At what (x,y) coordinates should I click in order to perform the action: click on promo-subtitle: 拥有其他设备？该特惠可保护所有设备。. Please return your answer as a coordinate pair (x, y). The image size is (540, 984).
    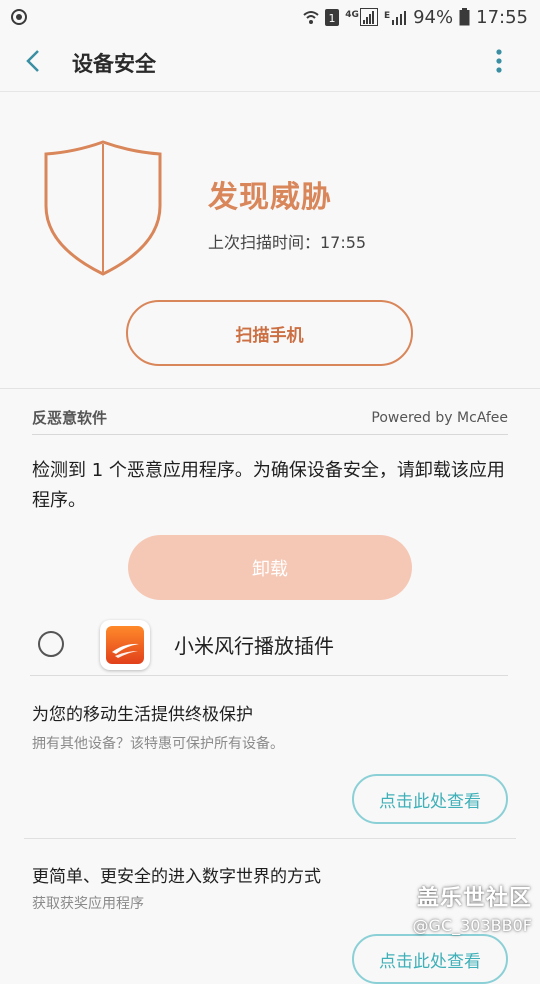
    Looking at the image, I should click on (158, 744).